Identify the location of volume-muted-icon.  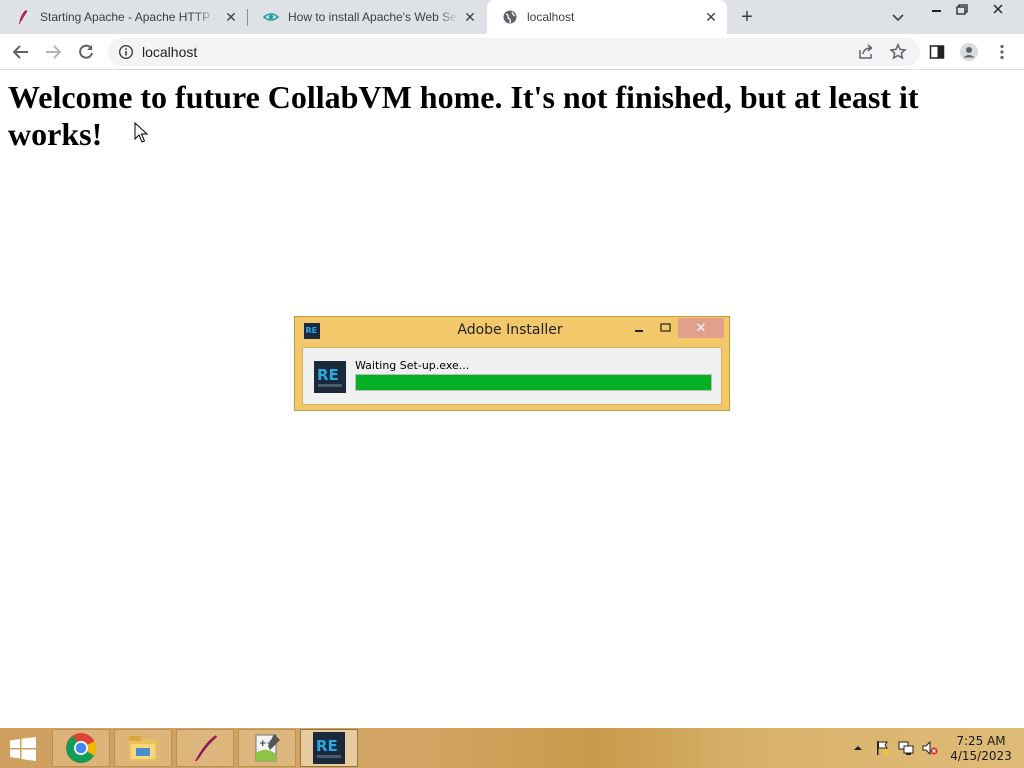
(930, 748).